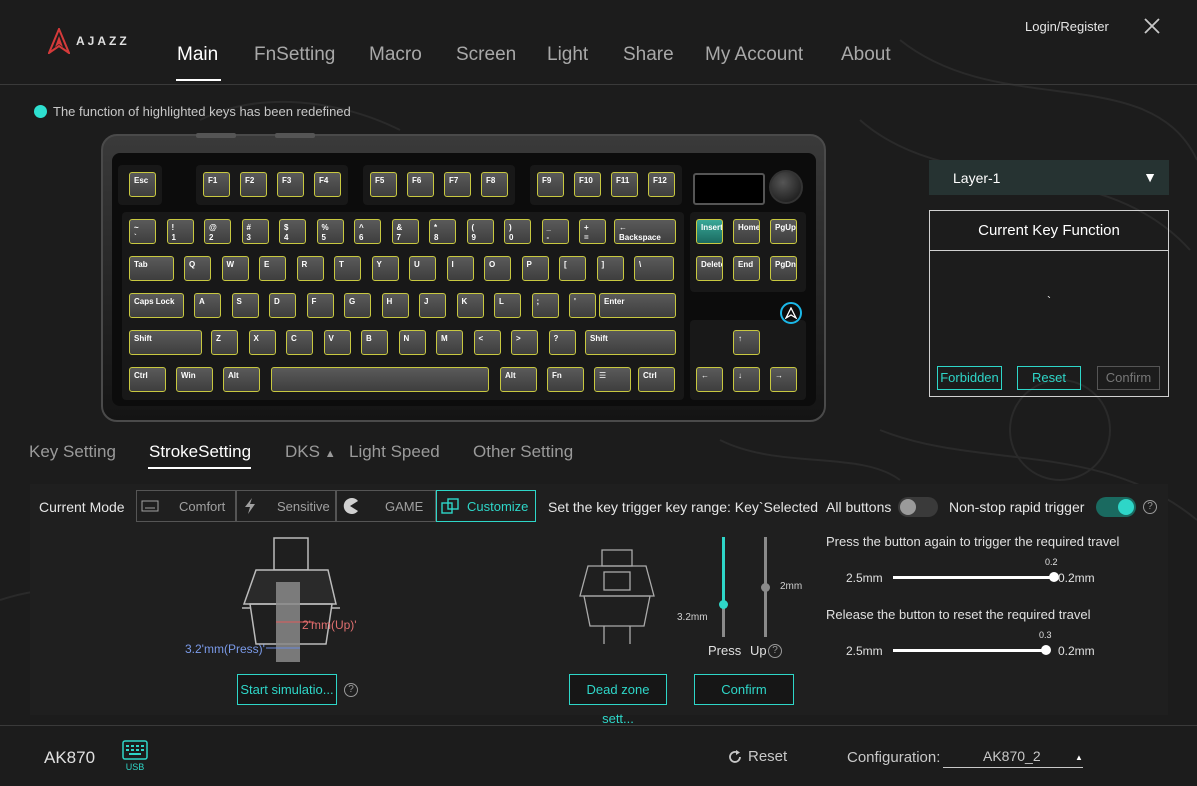  What do you see at coordinates (497, 268) in the screenshot?
I see `key-row2: O` at bounding box center [497, 268].